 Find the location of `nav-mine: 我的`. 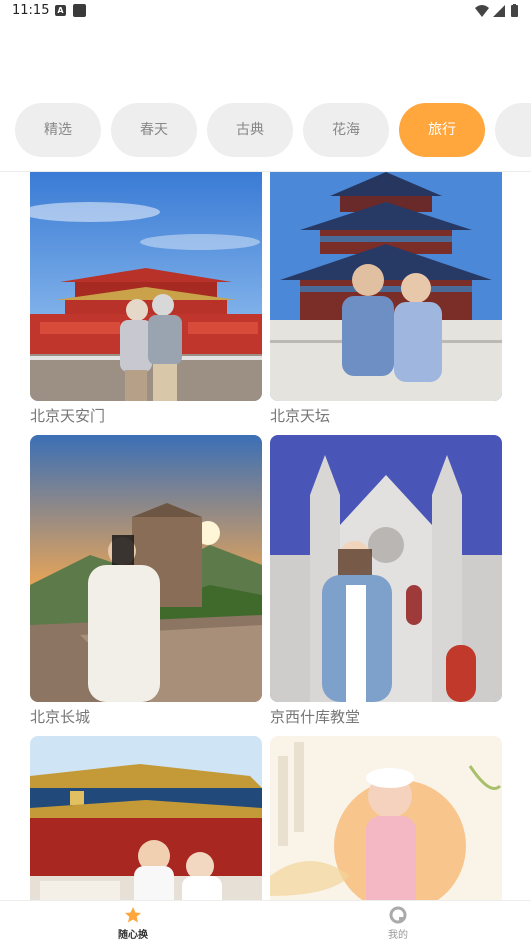

nav-mine: 我的 is located at coordinates (398, 922).